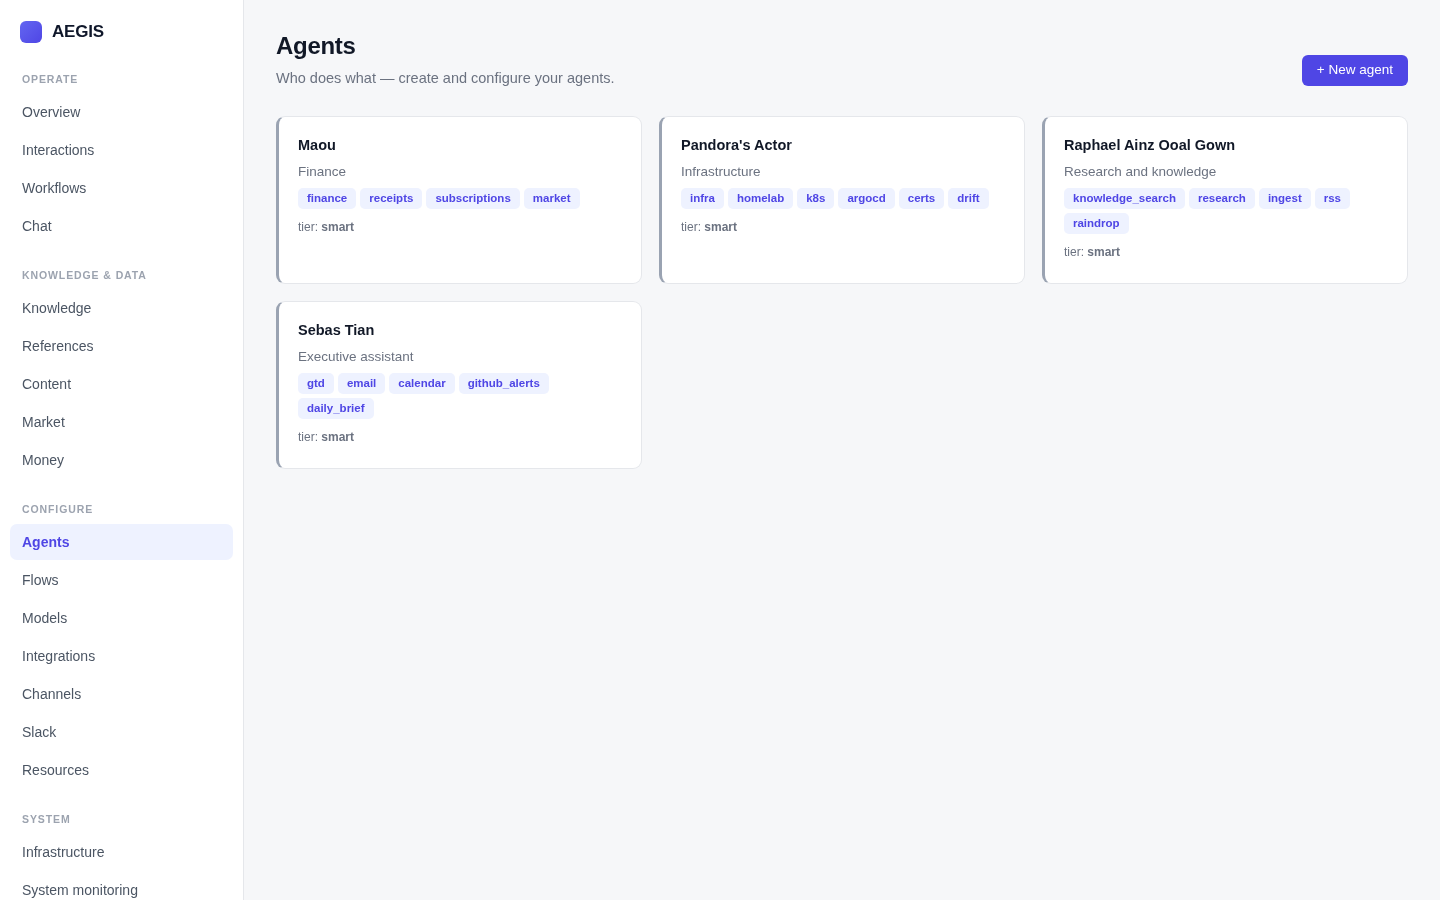 This screenshot has width=1440, height=900. What do you see at coordinates (121, 421) in the screenshot?
I see `sidebar-item: Market` at bounding box center [121, 421].